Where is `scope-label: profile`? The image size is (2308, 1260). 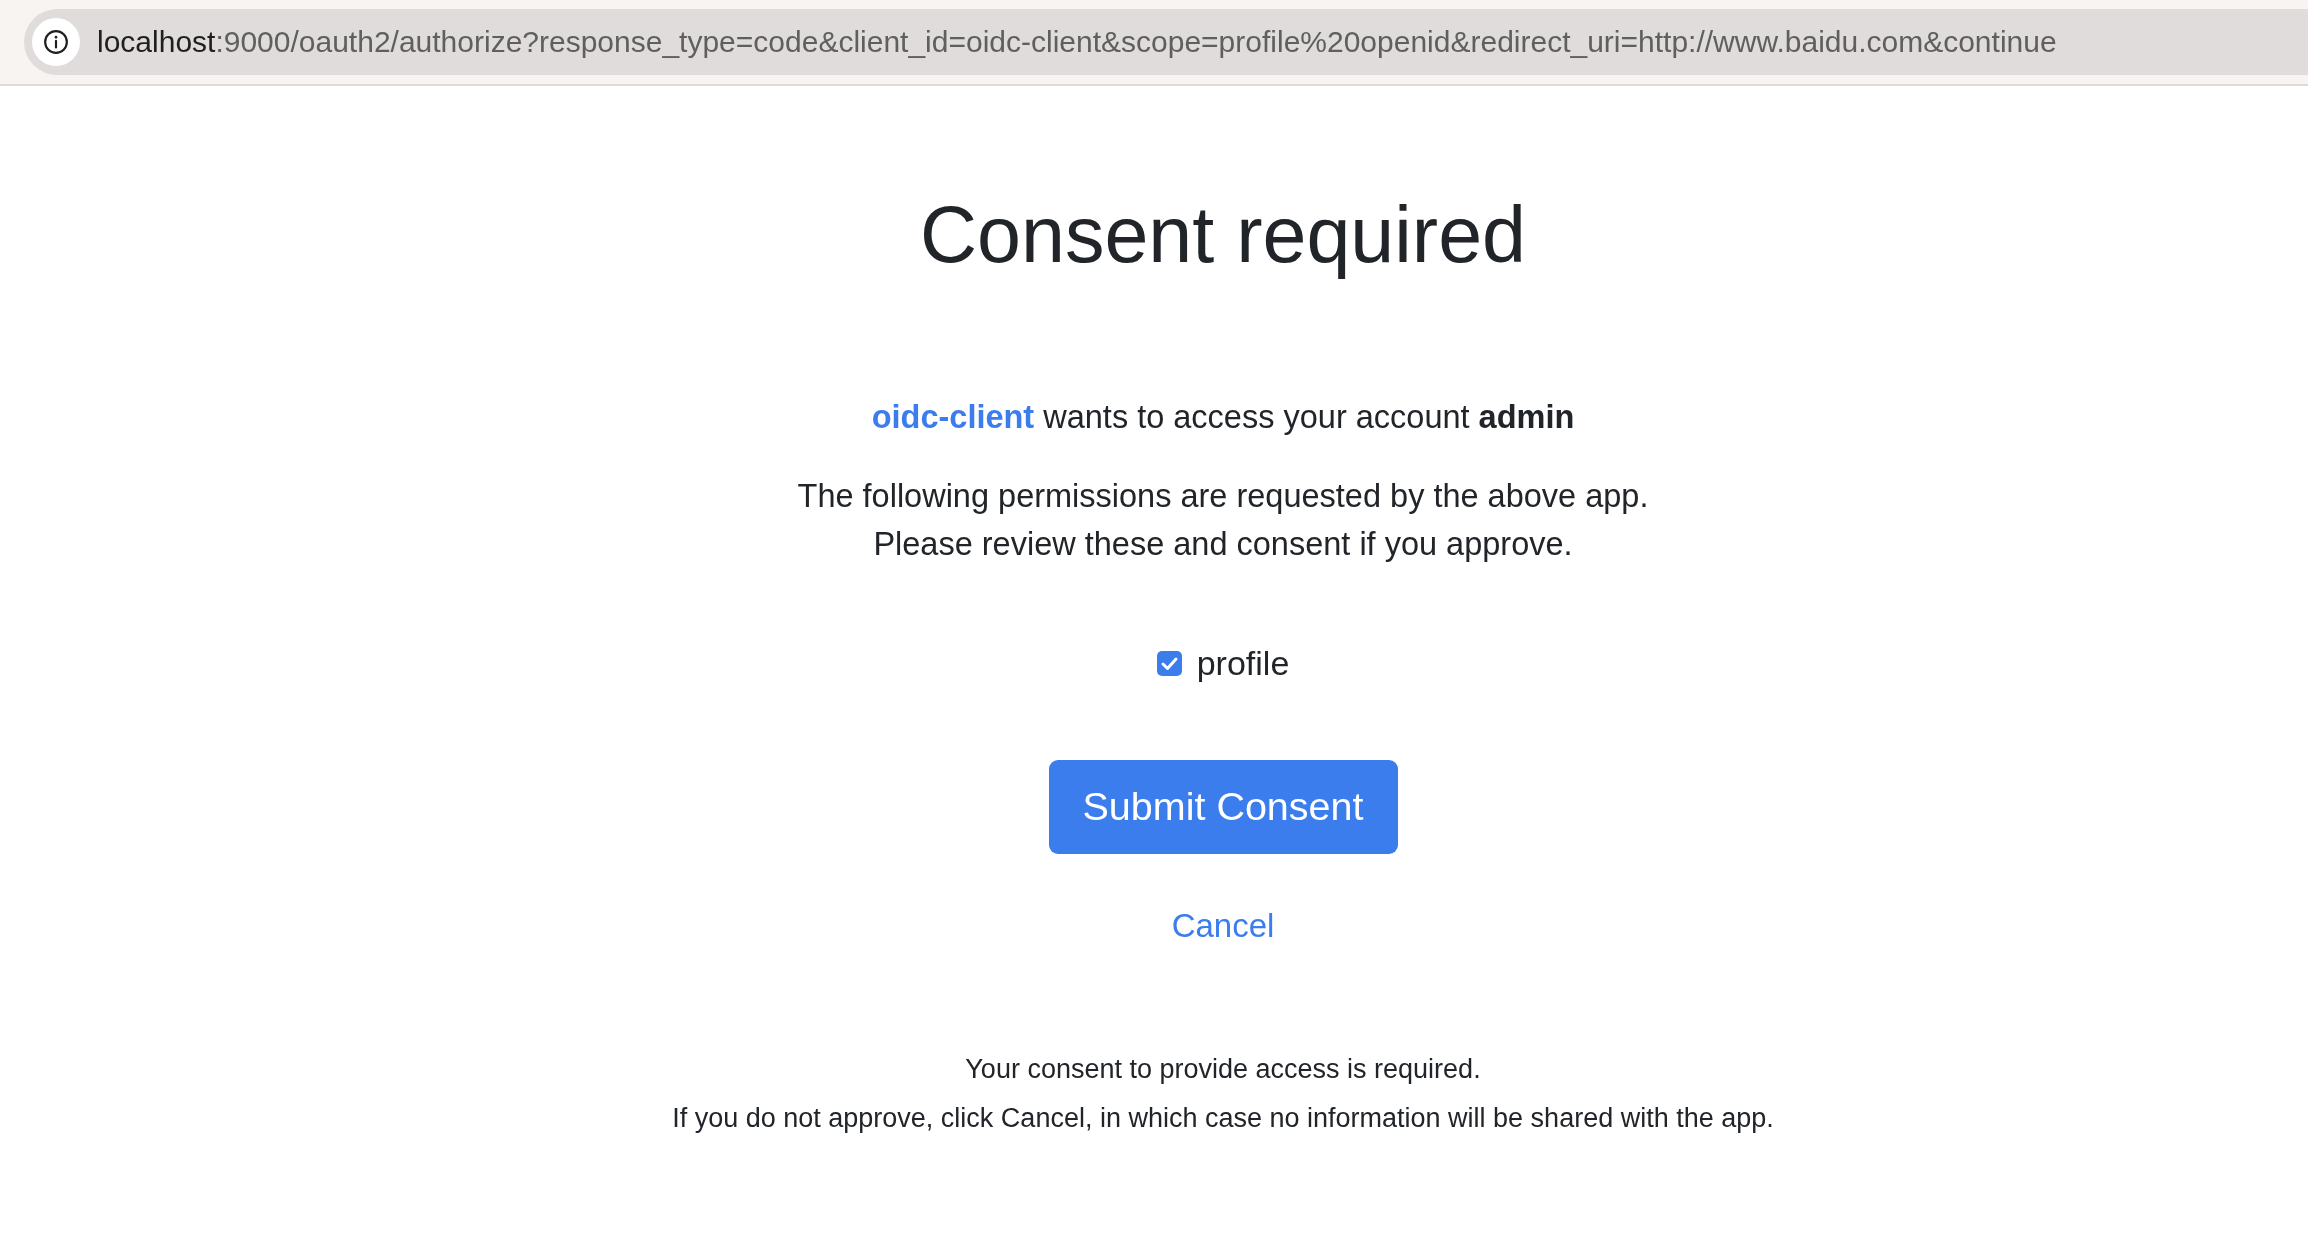 scope-label: profile is located at coordinates (1243, 663).